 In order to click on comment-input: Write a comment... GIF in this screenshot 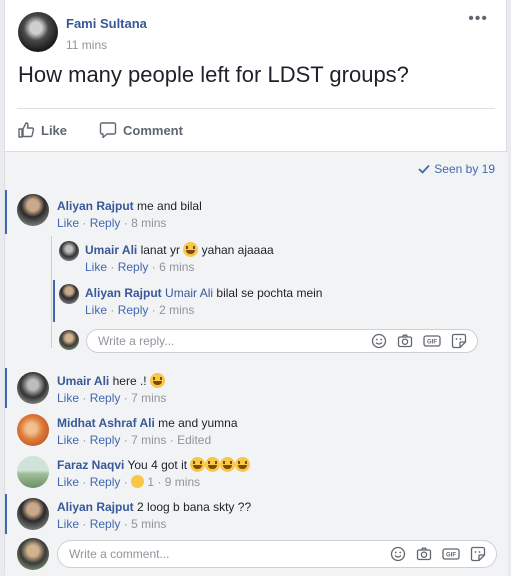, I will do `click(277, 554)`.